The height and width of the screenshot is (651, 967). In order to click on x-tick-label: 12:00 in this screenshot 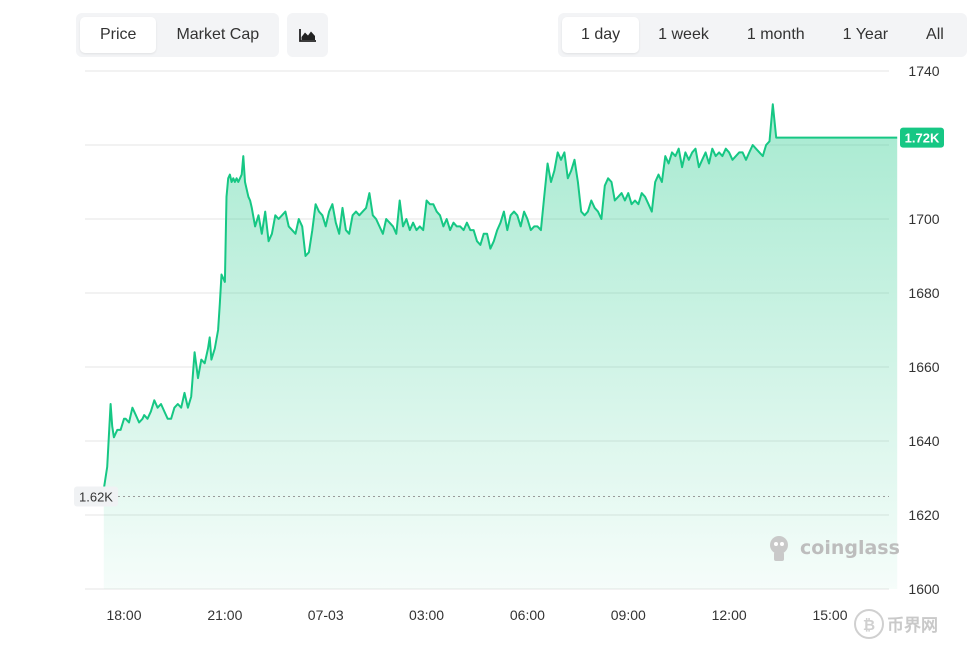, I will do `click(729, 615)`.